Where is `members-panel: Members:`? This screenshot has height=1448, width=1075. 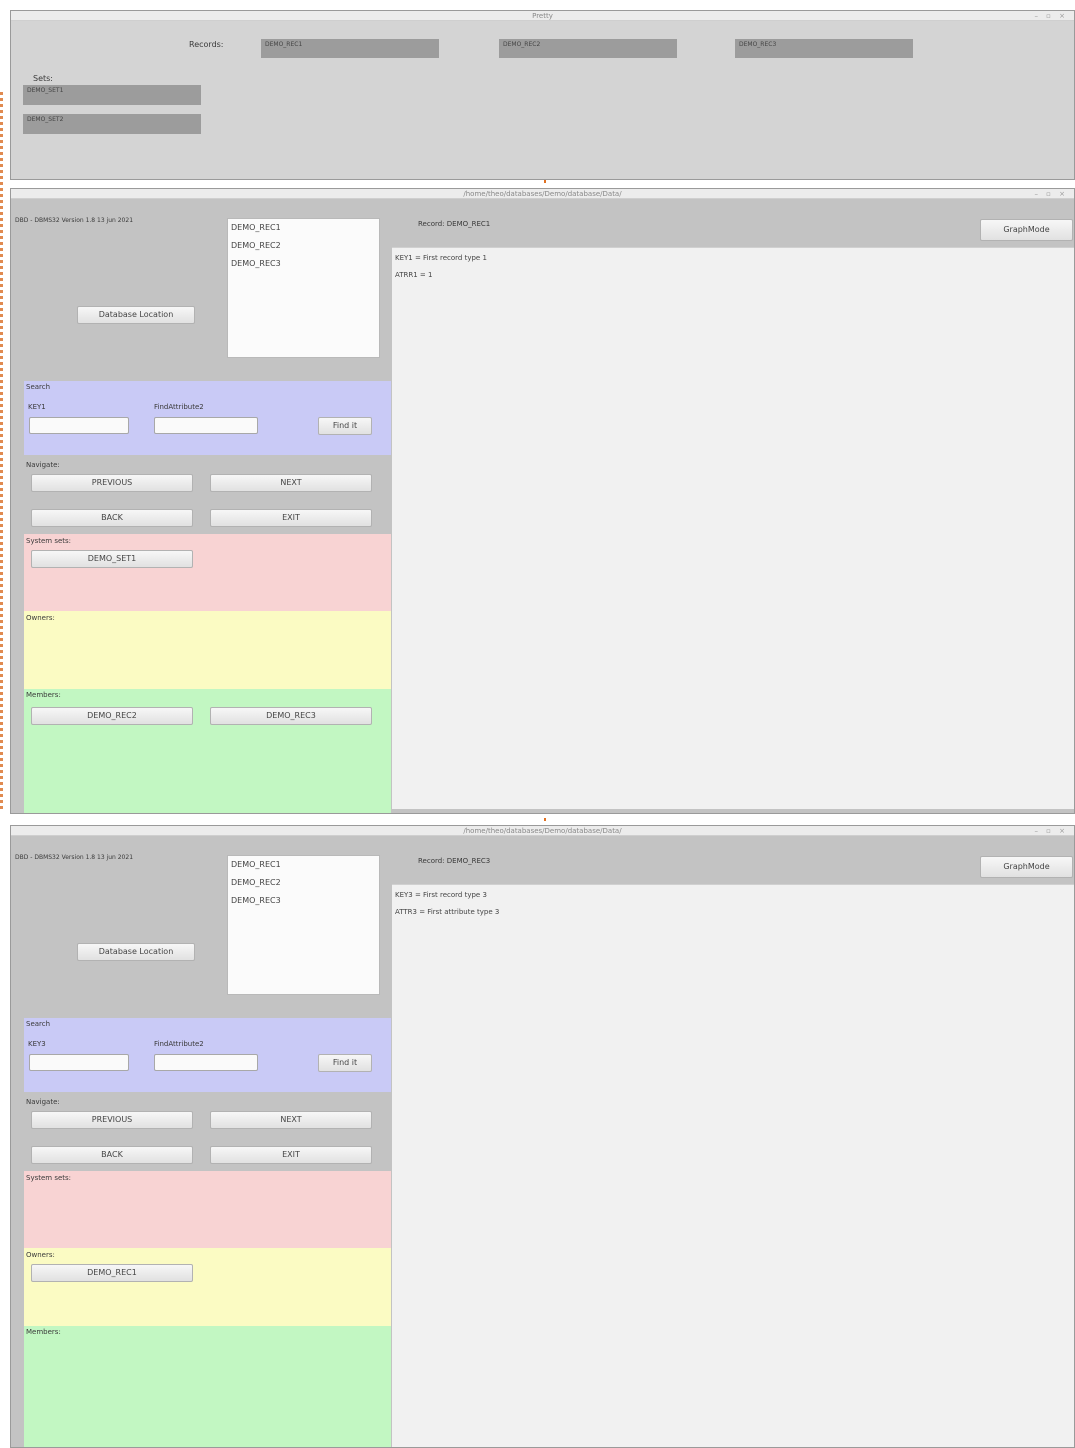
members-panel: Members: is located at coordinates (207, 1386).